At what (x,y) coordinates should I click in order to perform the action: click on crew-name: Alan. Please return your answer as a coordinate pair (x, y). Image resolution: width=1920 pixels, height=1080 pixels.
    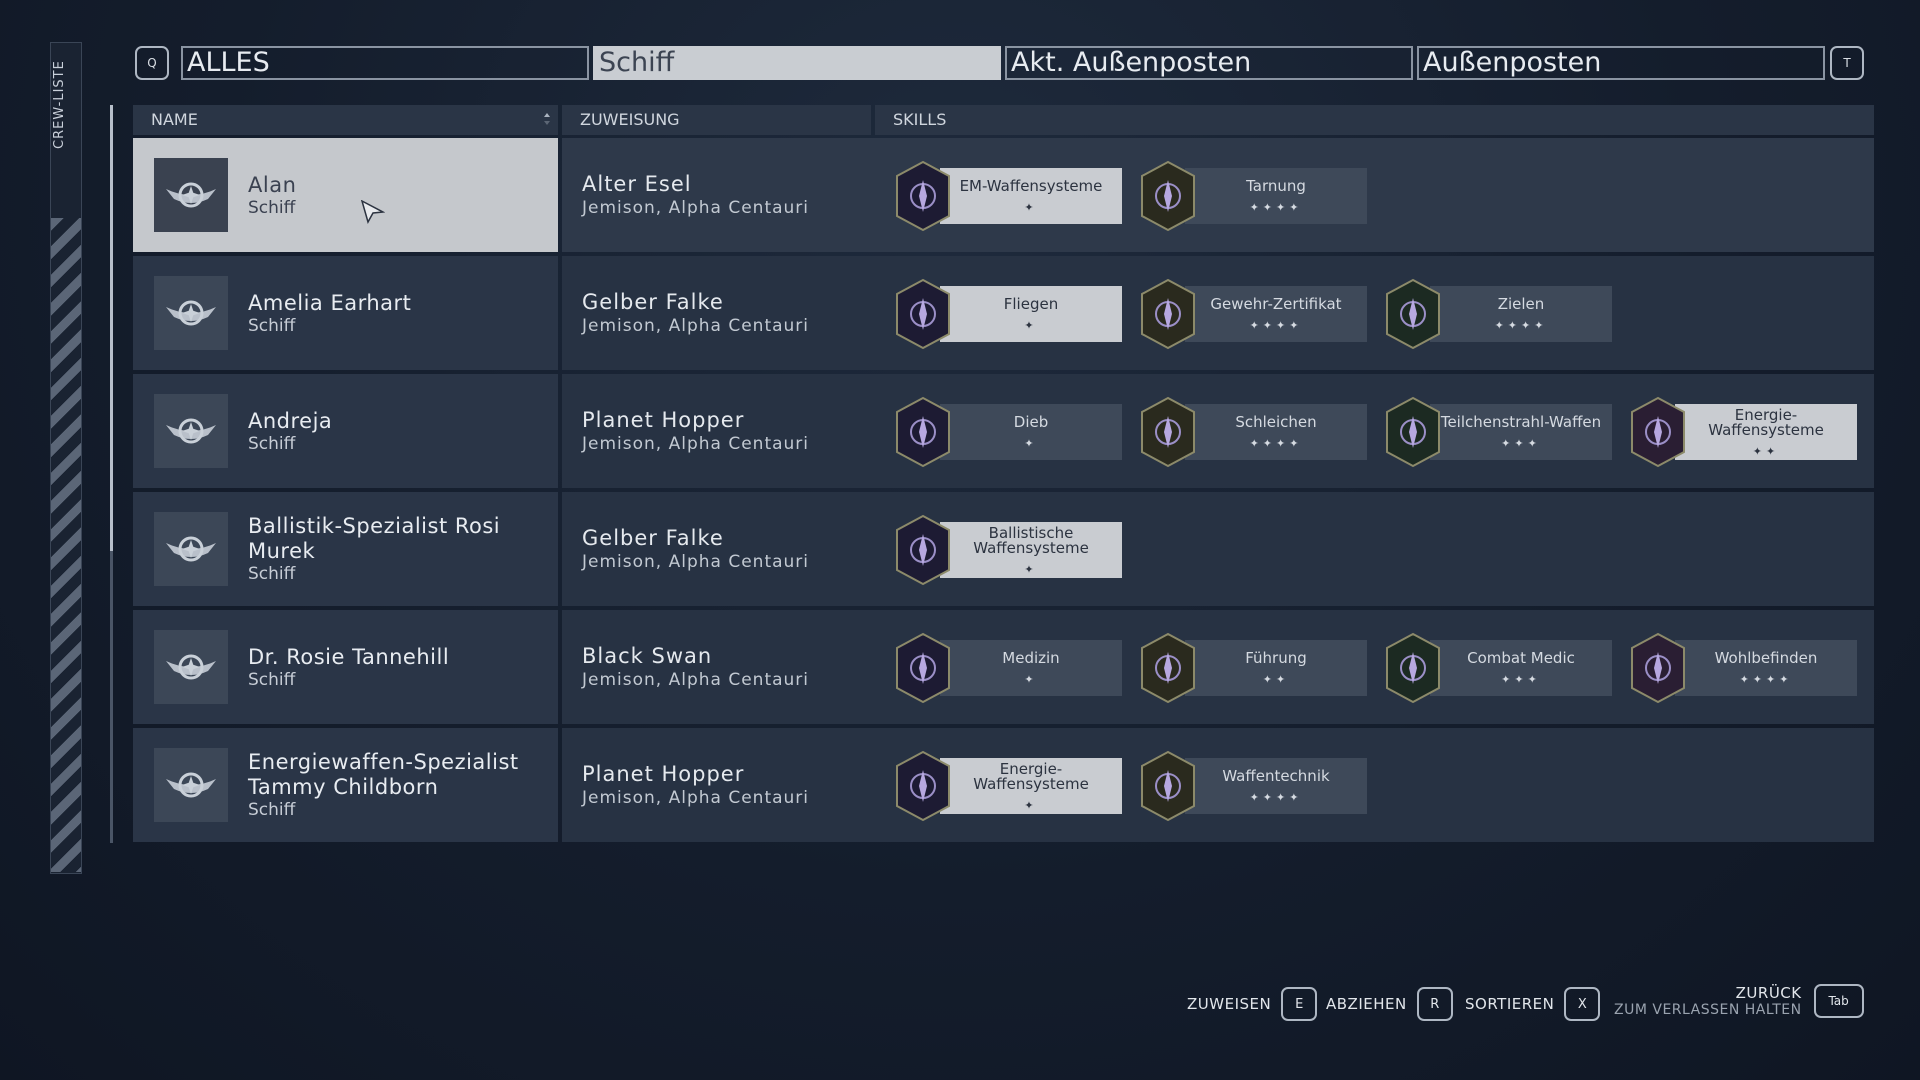
    Looking at the image, I should click on (272, 184).